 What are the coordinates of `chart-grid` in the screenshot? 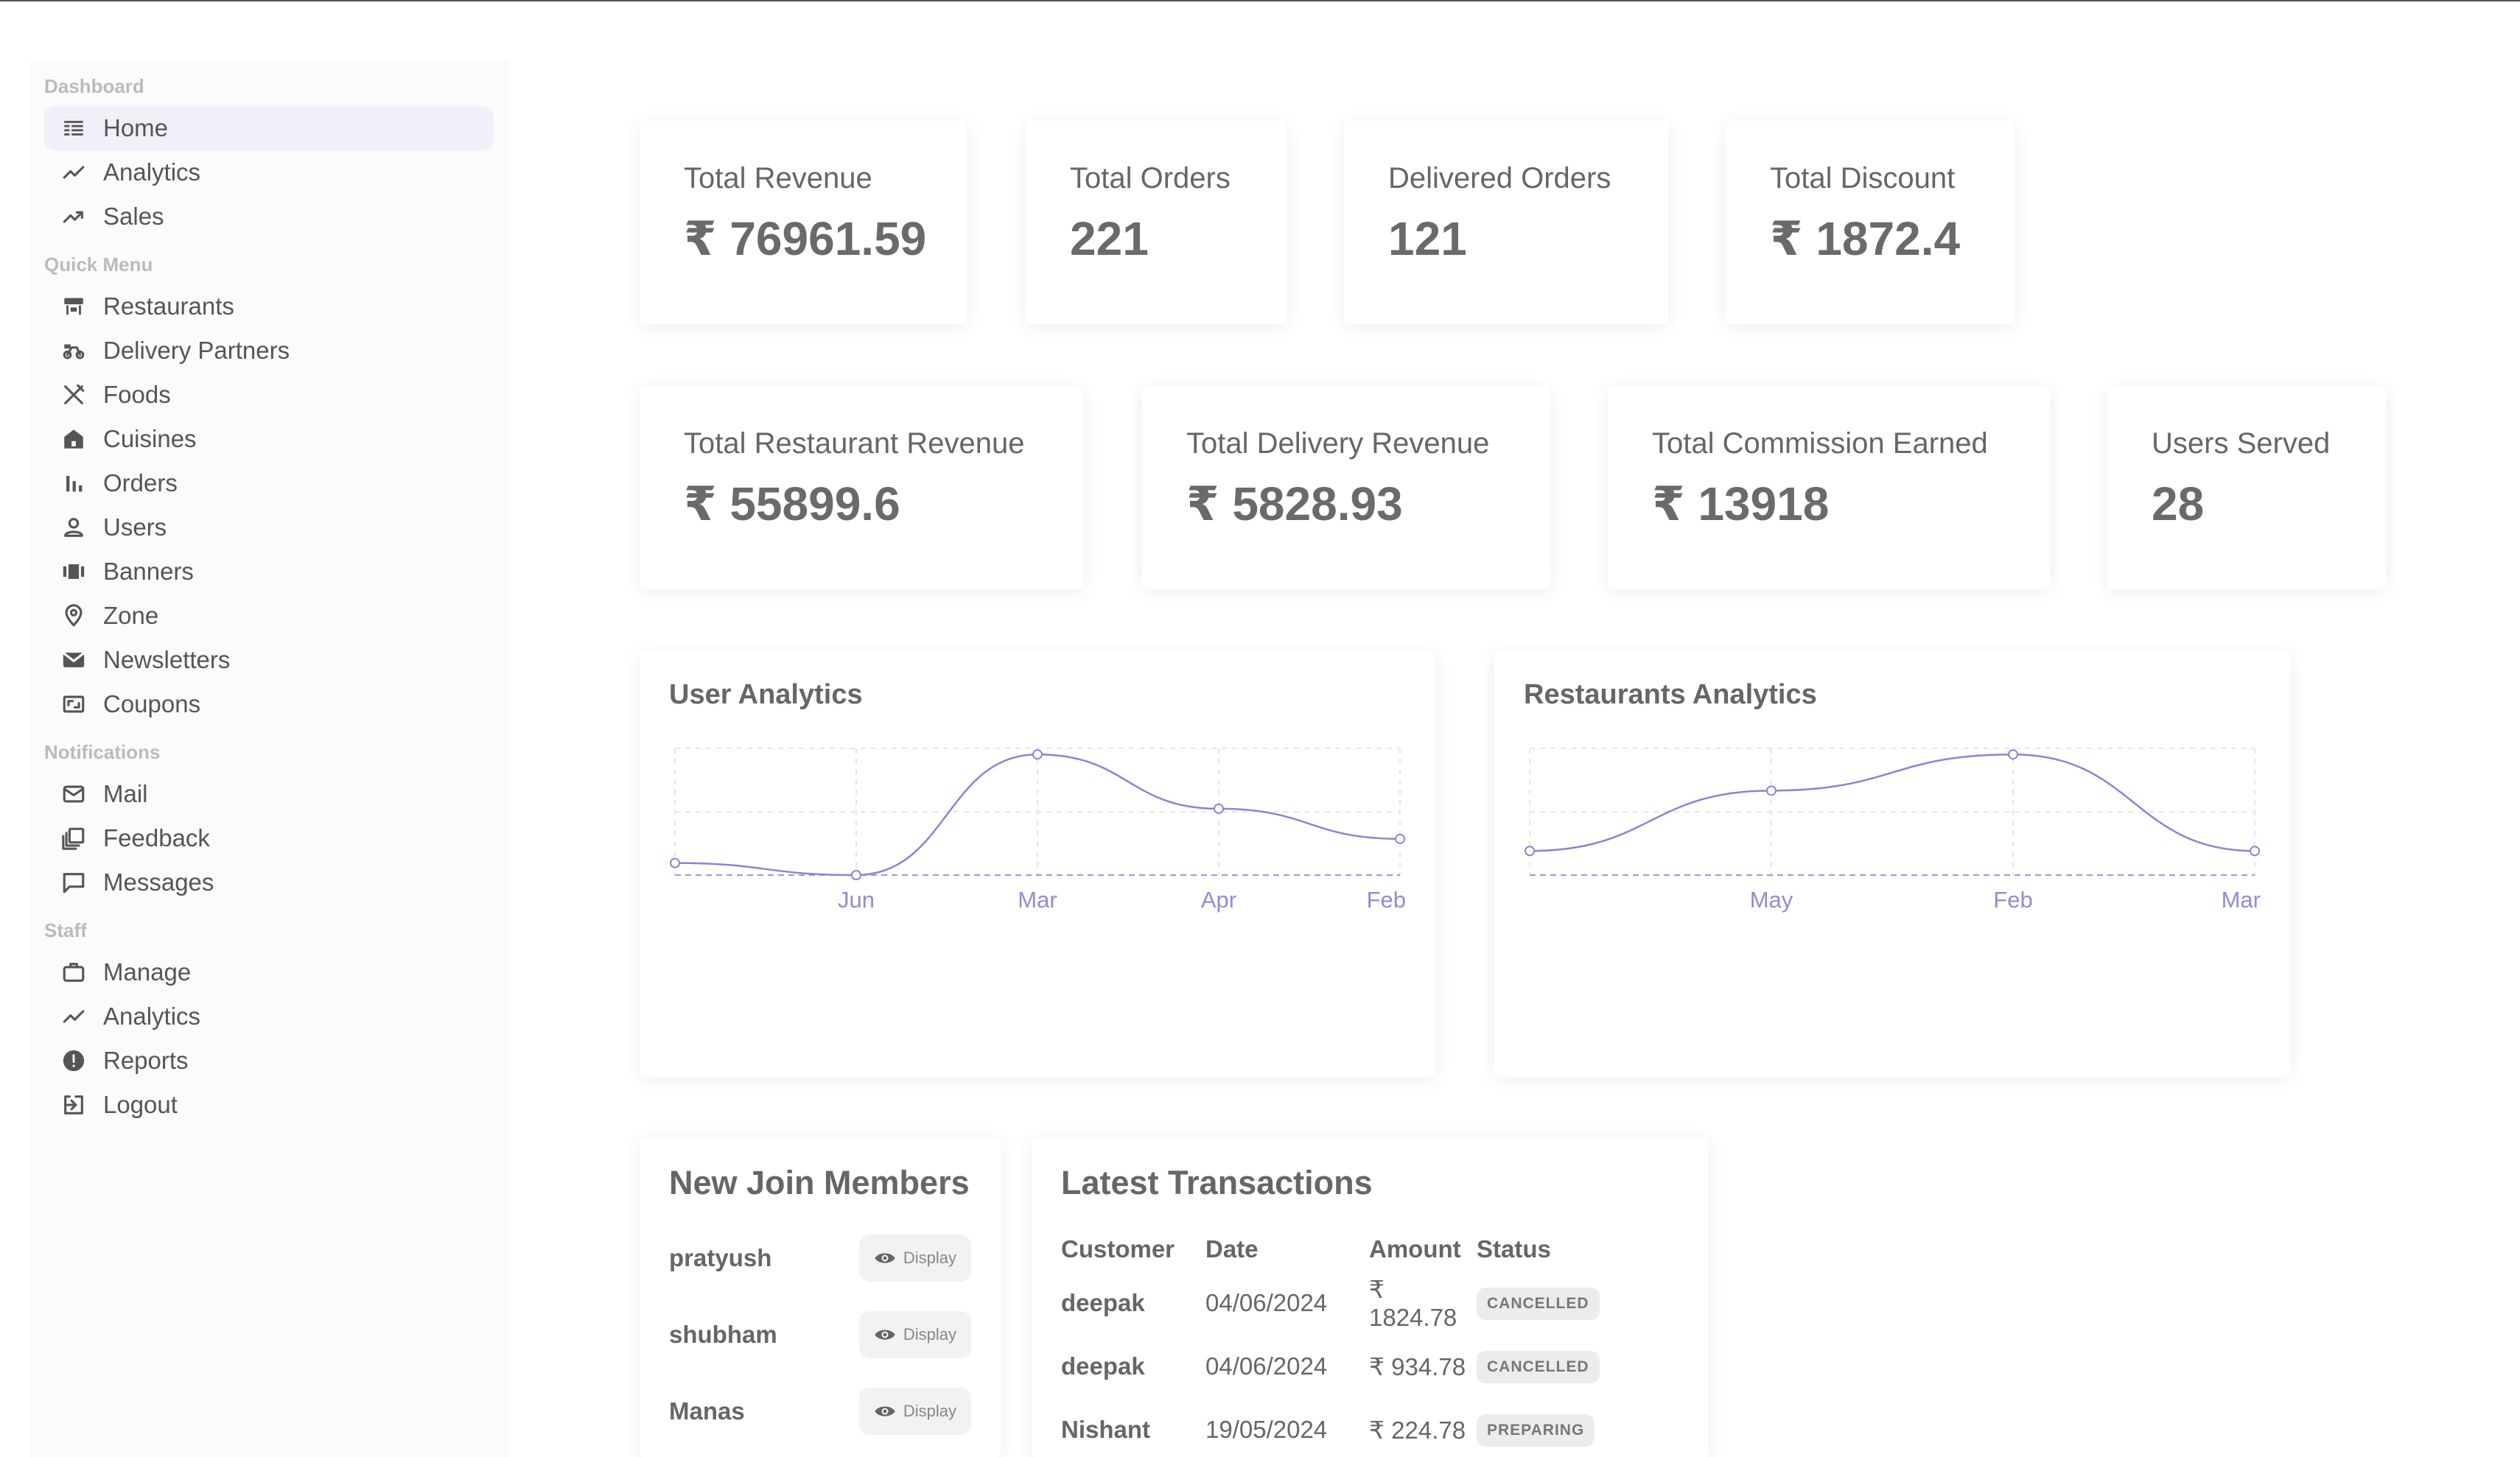 It's located at (1037, 812).